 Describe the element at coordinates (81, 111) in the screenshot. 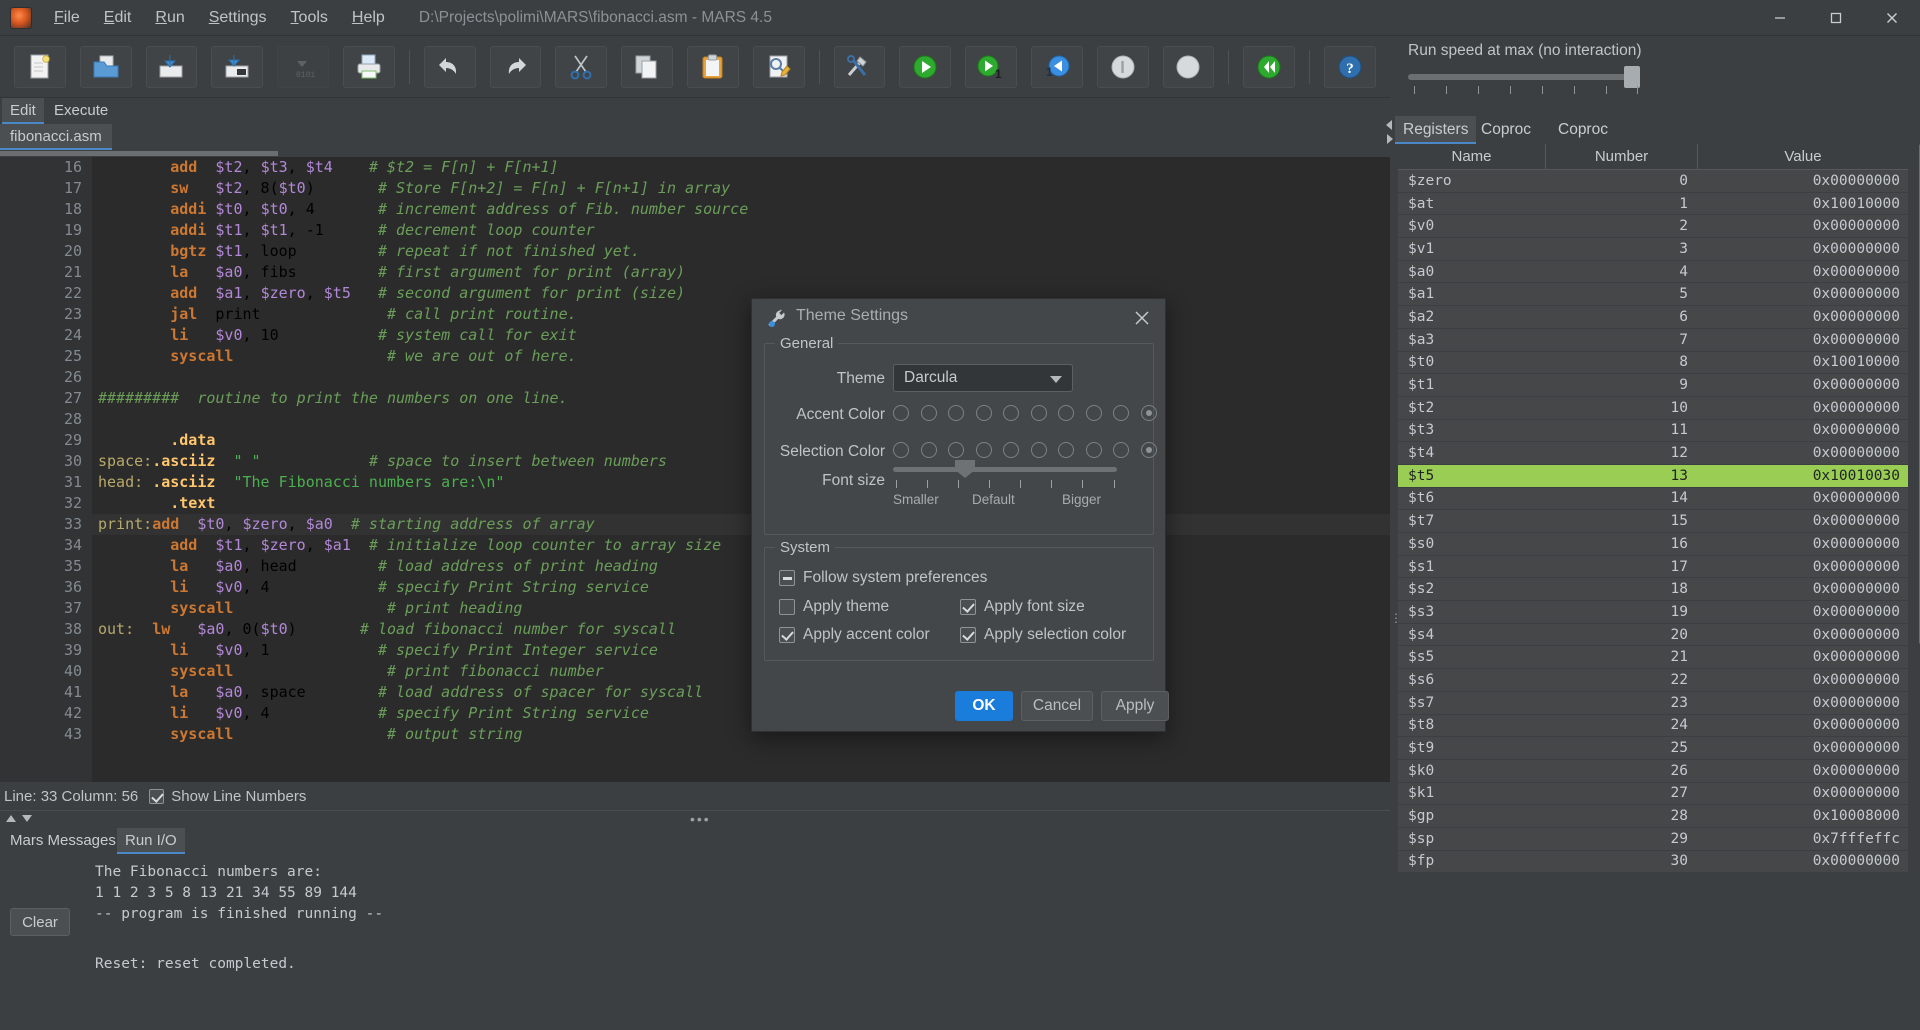

I see `tab-execute: Execute` at that location.